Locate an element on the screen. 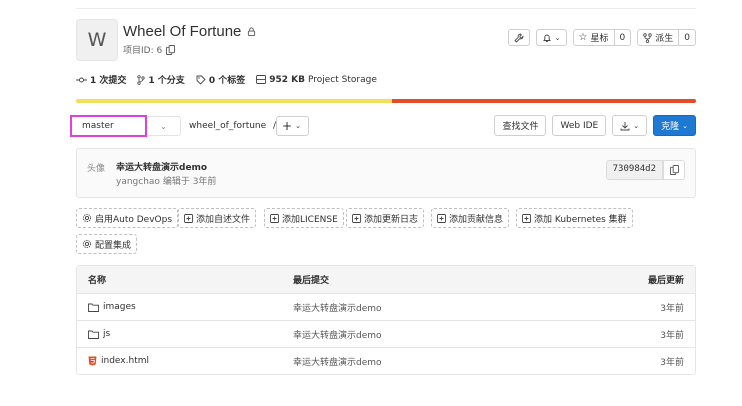 Image resolution: width=742 pixels, height=406 pixels. breadcrumb-project: wheel_of_fortune is located at coordinates (227, 126).